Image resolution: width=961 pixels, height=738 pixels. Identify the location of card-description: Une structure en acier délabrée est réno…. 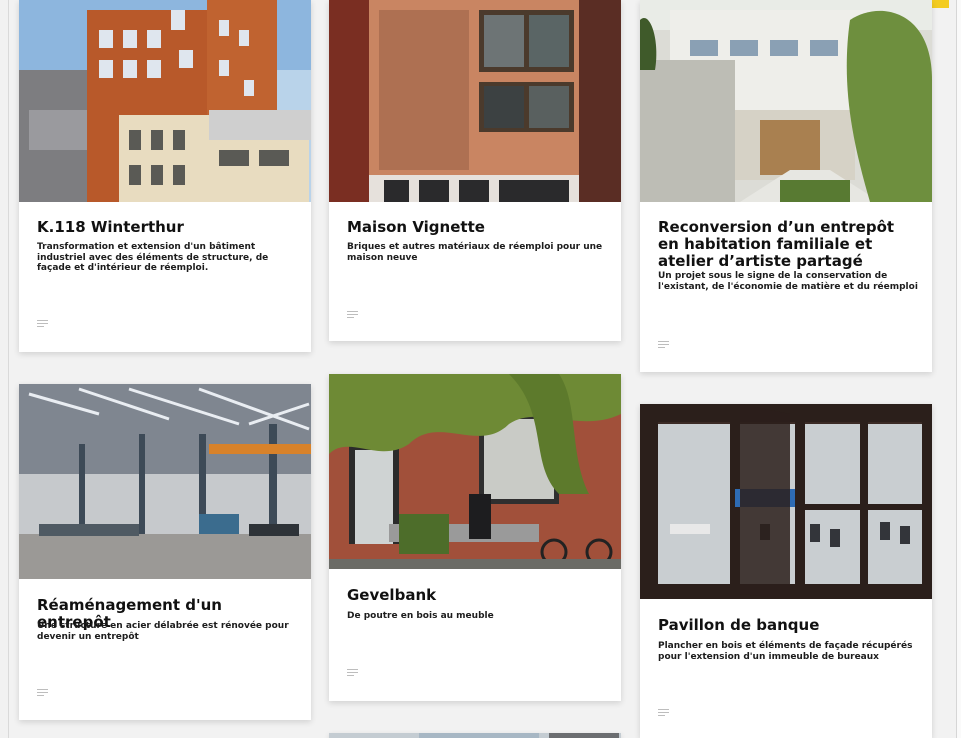
(163, 631).